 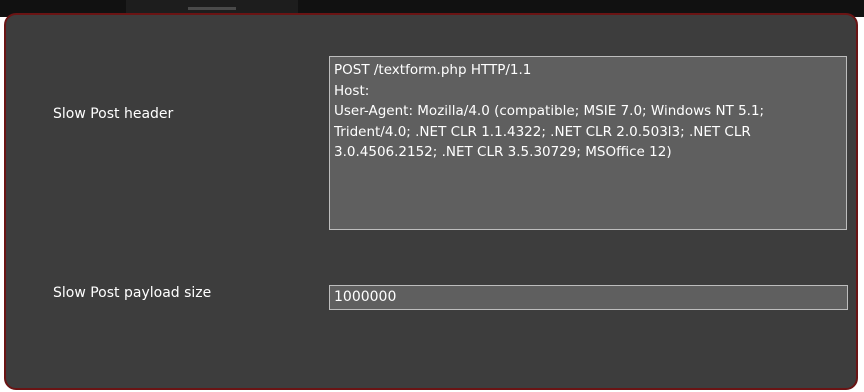 What do you see at coordinates (113, 114) in the screenshot?
I see `slow-post-header-label: Slow Post header` at bounding box center [113, 114].